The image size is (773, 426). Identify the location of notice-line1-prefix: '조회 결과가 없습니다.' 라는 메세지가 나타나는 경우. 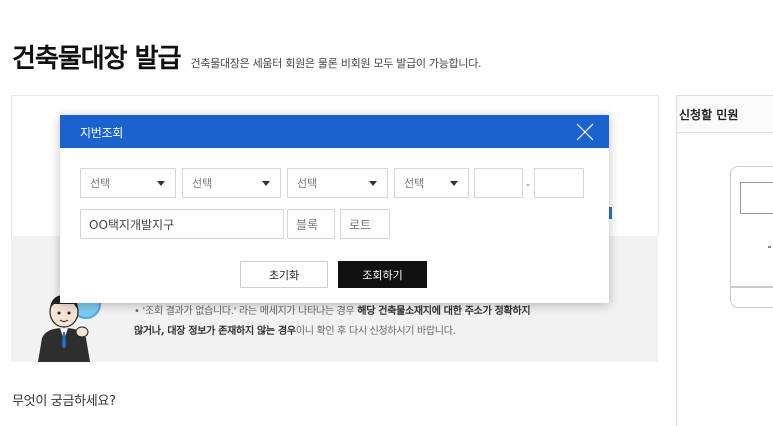
(250, 311).